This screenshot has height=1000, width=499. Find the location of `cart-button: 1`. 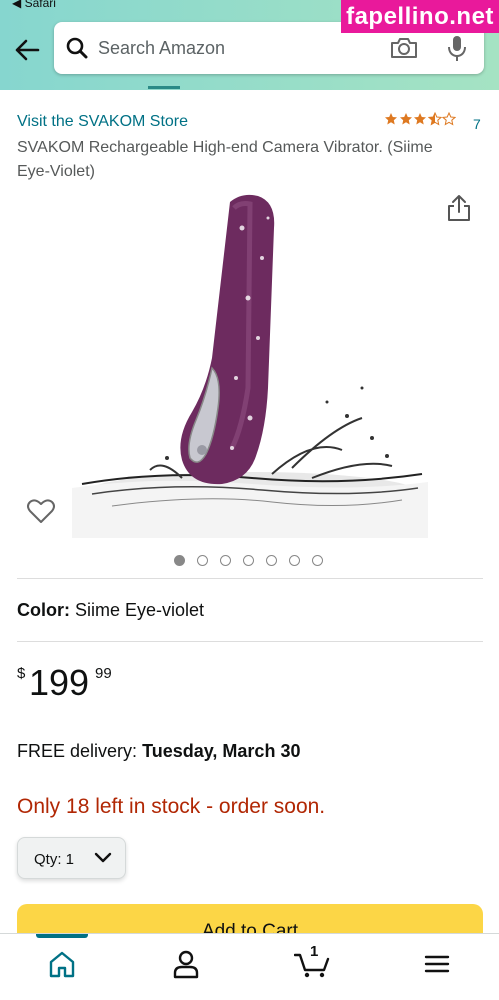

cart-button: 1 is located at coordinates (312, 961).